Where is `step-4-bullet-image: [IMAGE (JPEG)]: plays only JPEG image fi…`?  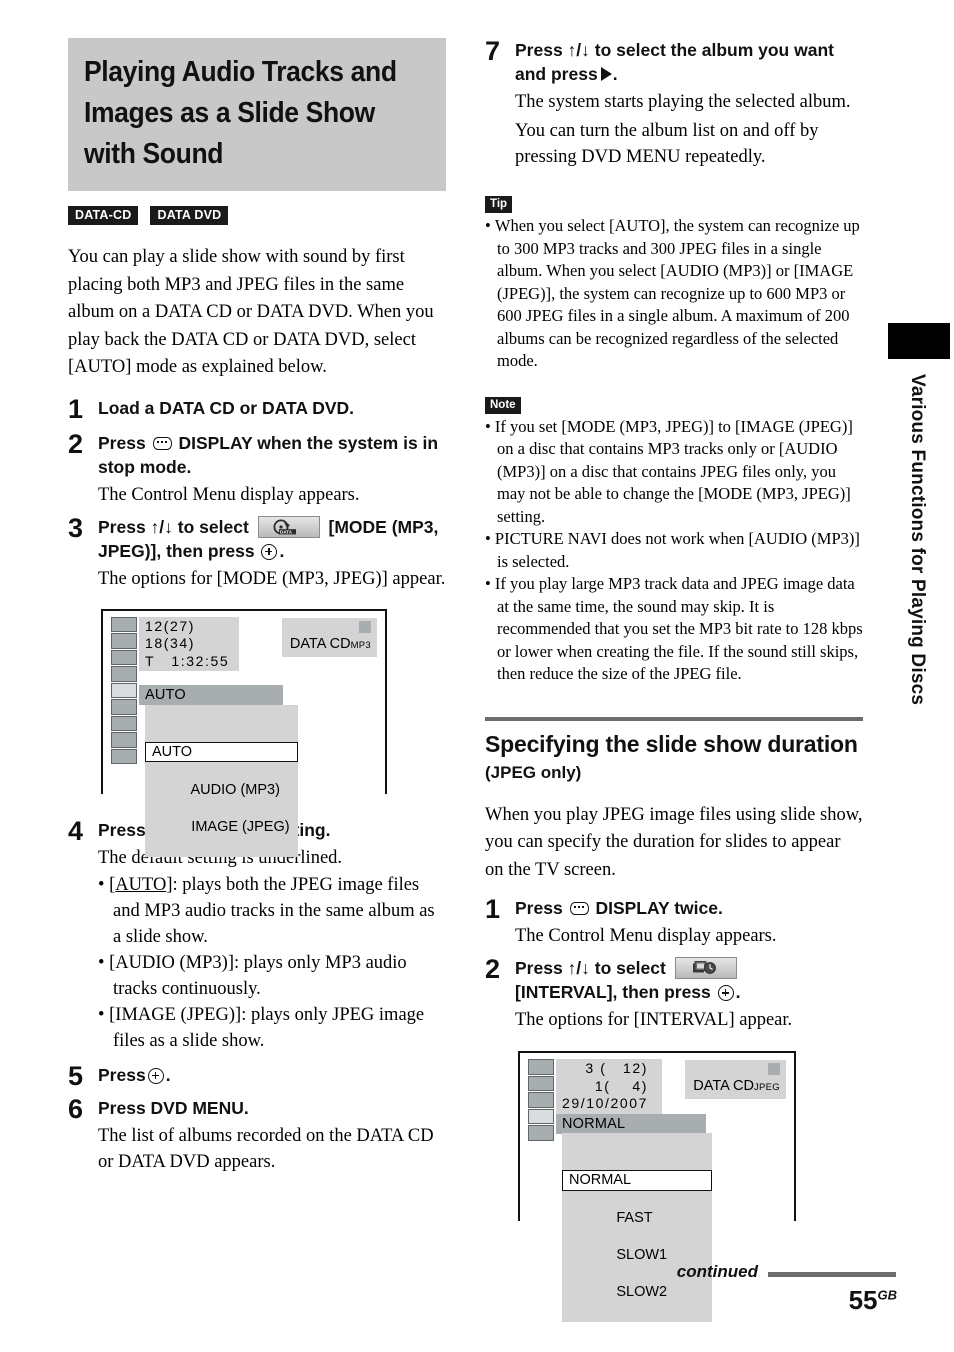 step-4-bullet-image: [IMAGE (JPEG)]: plays only JPEG image fi… is located at coordinates (272, 1028).